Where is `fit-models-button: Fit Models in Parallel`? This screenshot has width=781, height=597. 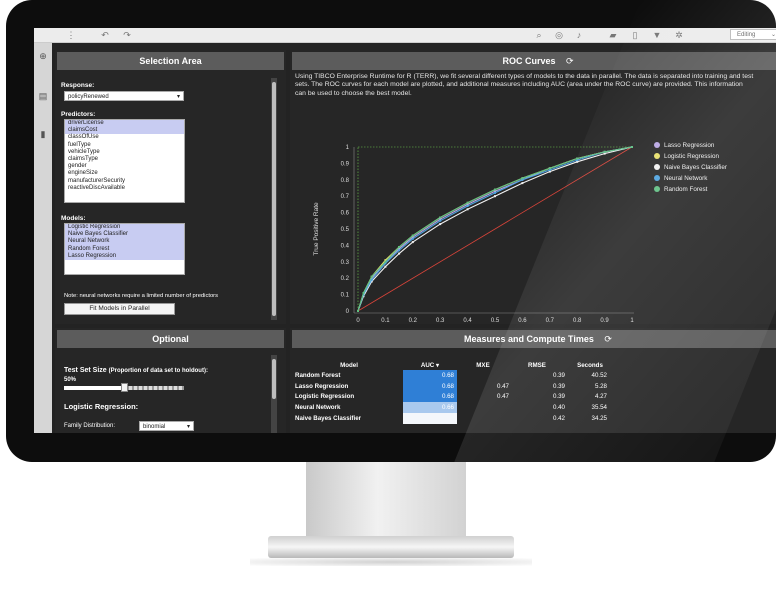
fit-models-button: Fit Models in Parallel is located at coordinates (119, 309).